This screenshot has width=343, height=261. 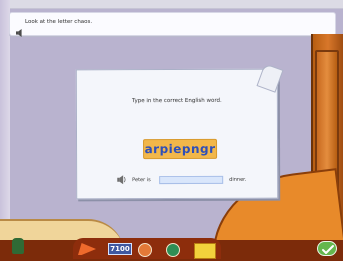 What do you see at coordinates (173, 250) in the screenshot?
I see `home-button` at bounding box center [173, 250].